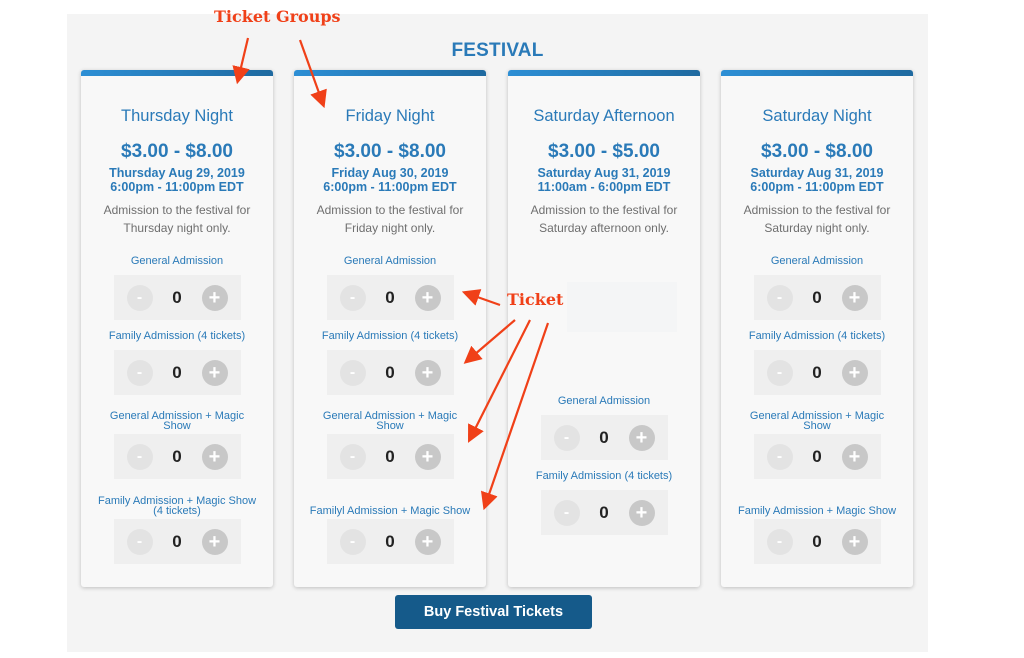 This screenshot has width=1024, height=658. I want to click on annotation-ticket: Ticket, so click(535, 299).